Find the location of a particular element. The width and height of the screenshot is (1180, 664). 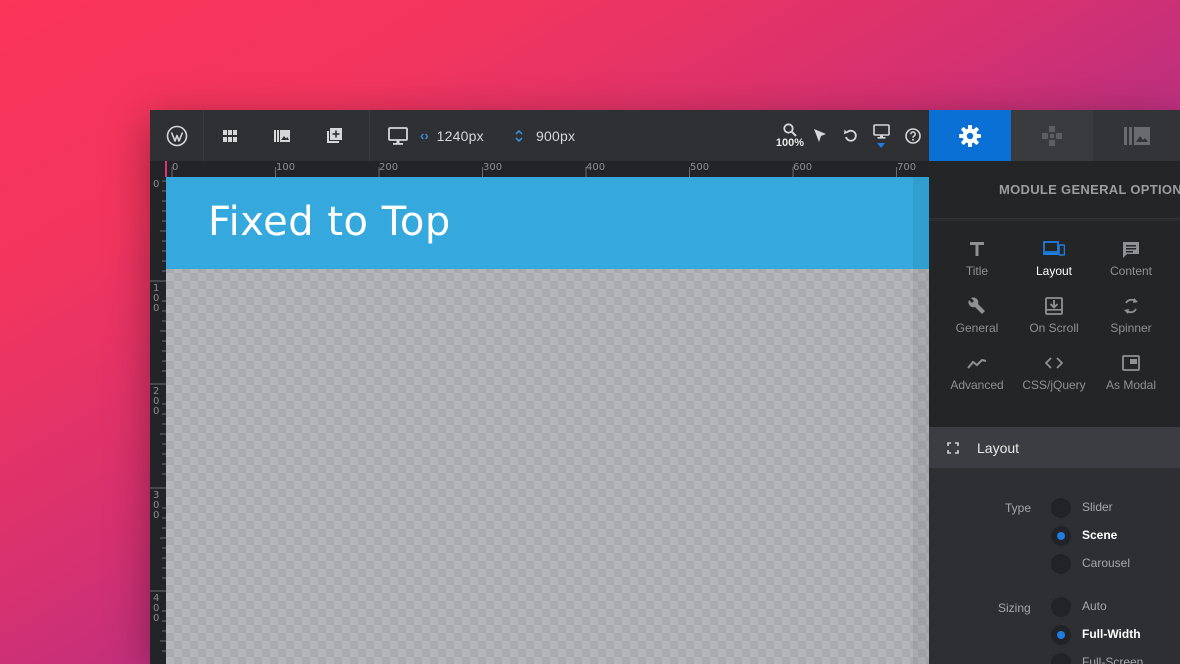

option-label: On Scroll is located at coordinates (1054, 328).